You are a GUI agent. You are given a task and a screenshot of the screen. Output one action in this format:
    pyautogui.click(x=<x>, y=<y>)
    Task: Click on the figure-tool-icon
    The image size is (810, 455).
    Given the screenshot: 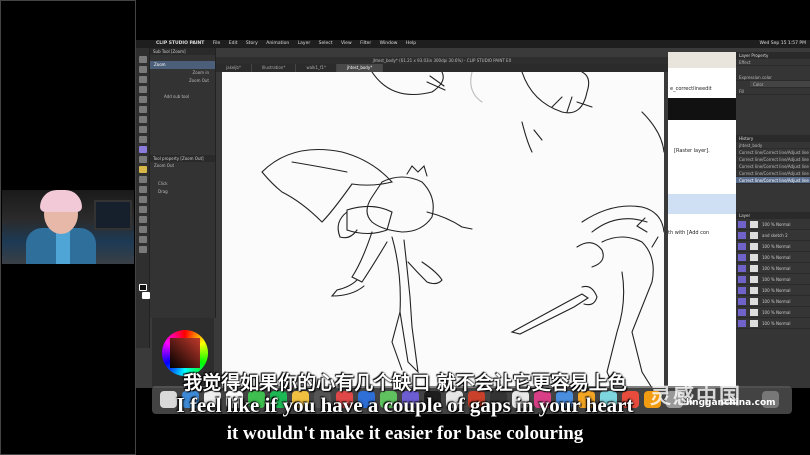 What is the action you would take?
    pyautogui.click(x=143, y=189)
    